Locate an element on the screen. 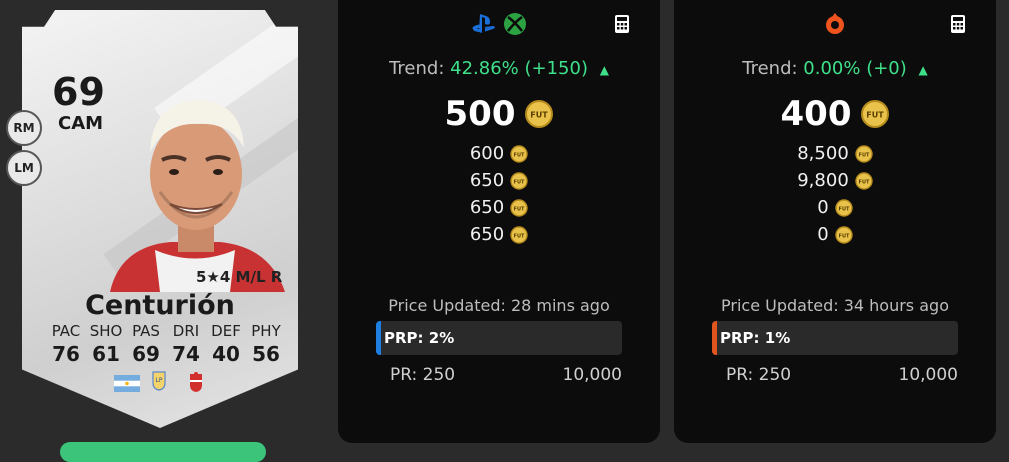 Image resolution: width=1009 pixels, height=462 pixels. player-rating: 69 is located at coordinates (78, 92).